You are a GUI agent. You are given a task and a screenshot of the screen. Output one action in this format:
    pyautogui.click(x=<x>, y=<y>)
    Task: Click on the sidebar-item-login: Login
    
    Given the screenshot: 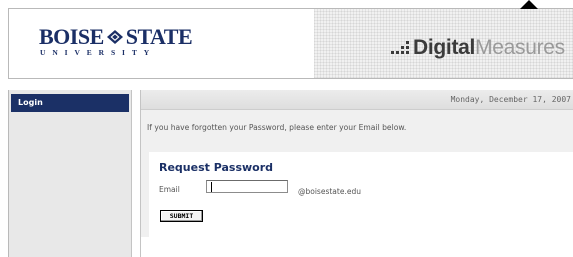 What is the action you would take?
    pyautogui.click(x=70, y=103)
    